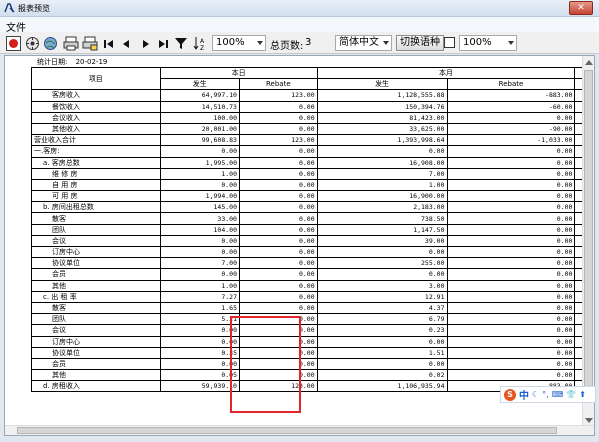 The height and width of the screenshot is (442, 599). I want to click on row-label: 散客, so click(96, 218).